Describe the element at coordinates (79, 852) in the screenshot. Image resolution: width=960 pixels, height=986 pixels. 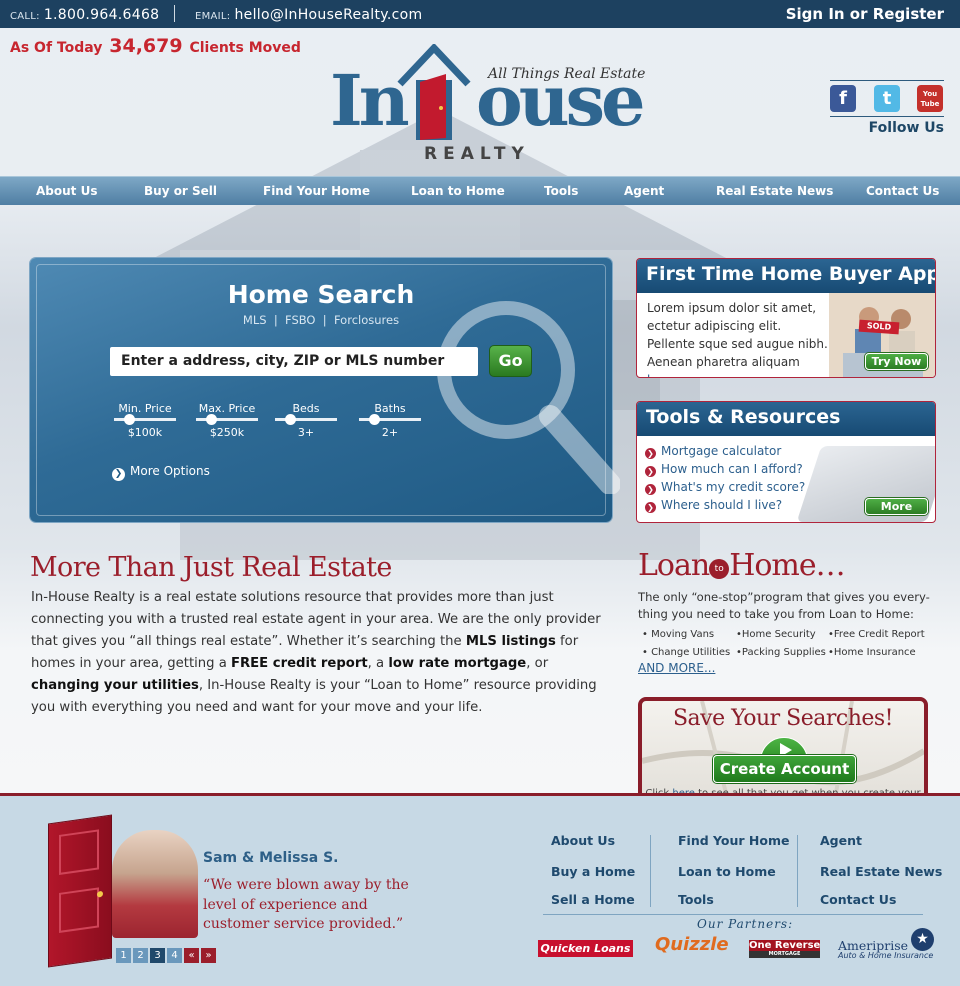
I see `door-panel` at that location.